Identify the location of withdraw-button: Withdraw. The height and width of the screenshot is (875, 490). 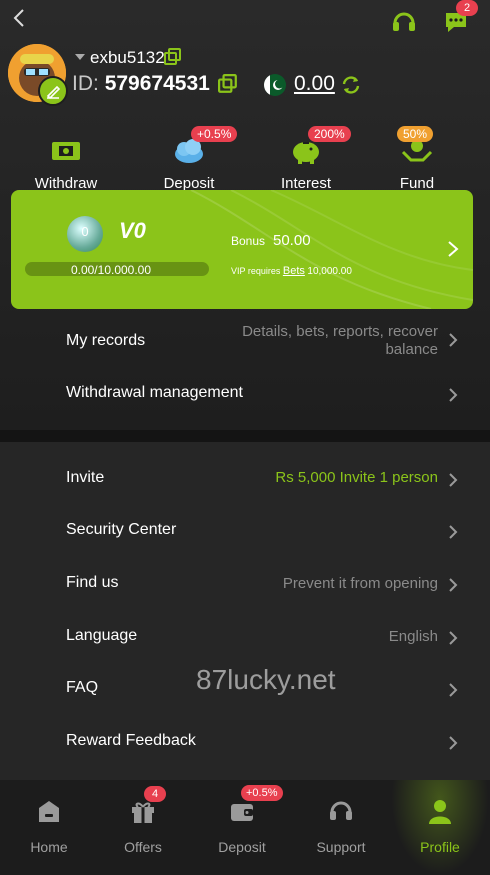
(66, 160).